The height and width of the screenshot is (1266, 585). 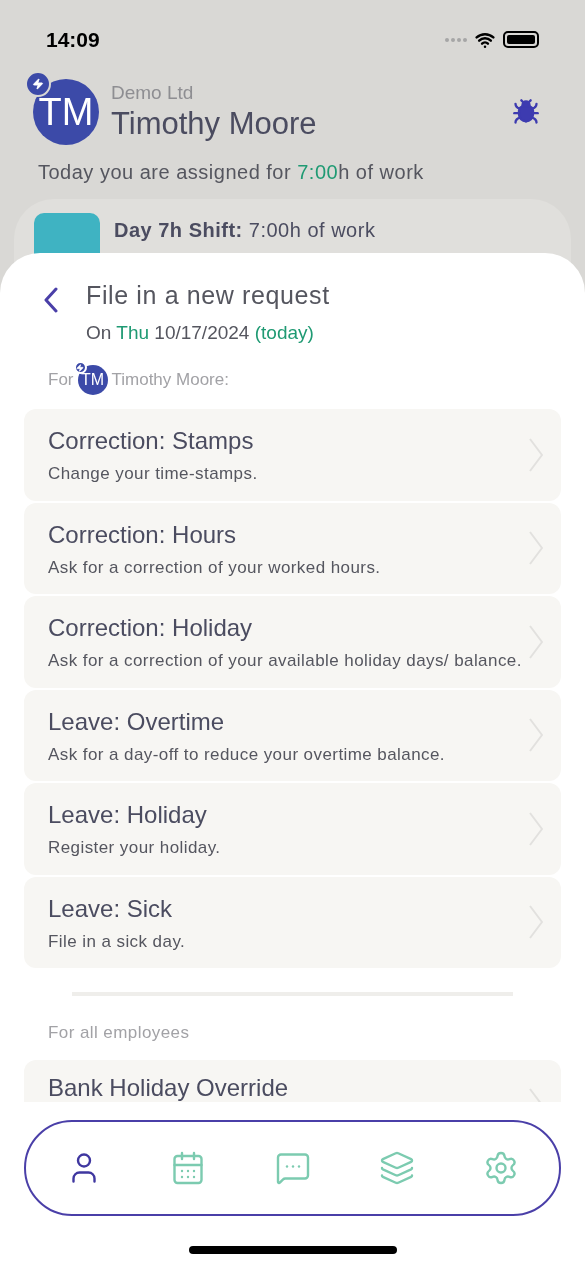 What do you see at coordinates (521, 39) in the screenshot?
I see `battery-icon` at bounding box center [521, 39].